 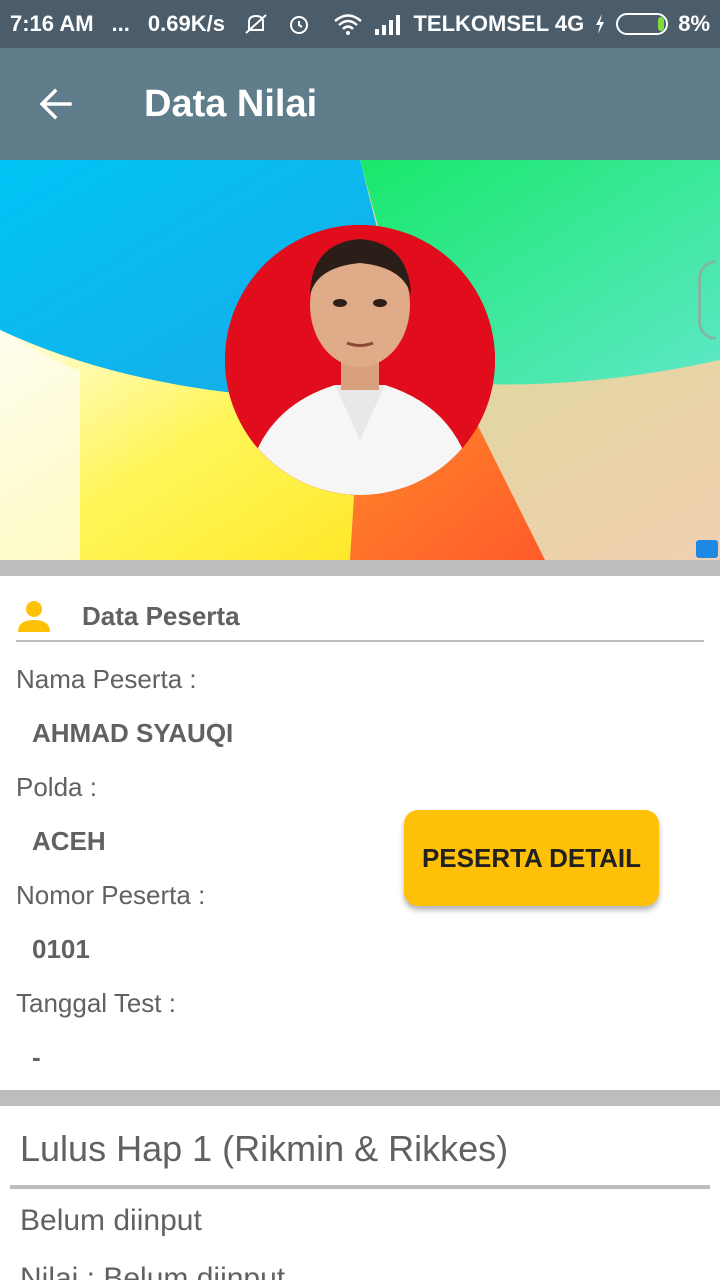 I want to click on toolbar: Data Nilai, so click(x=360, y=104).